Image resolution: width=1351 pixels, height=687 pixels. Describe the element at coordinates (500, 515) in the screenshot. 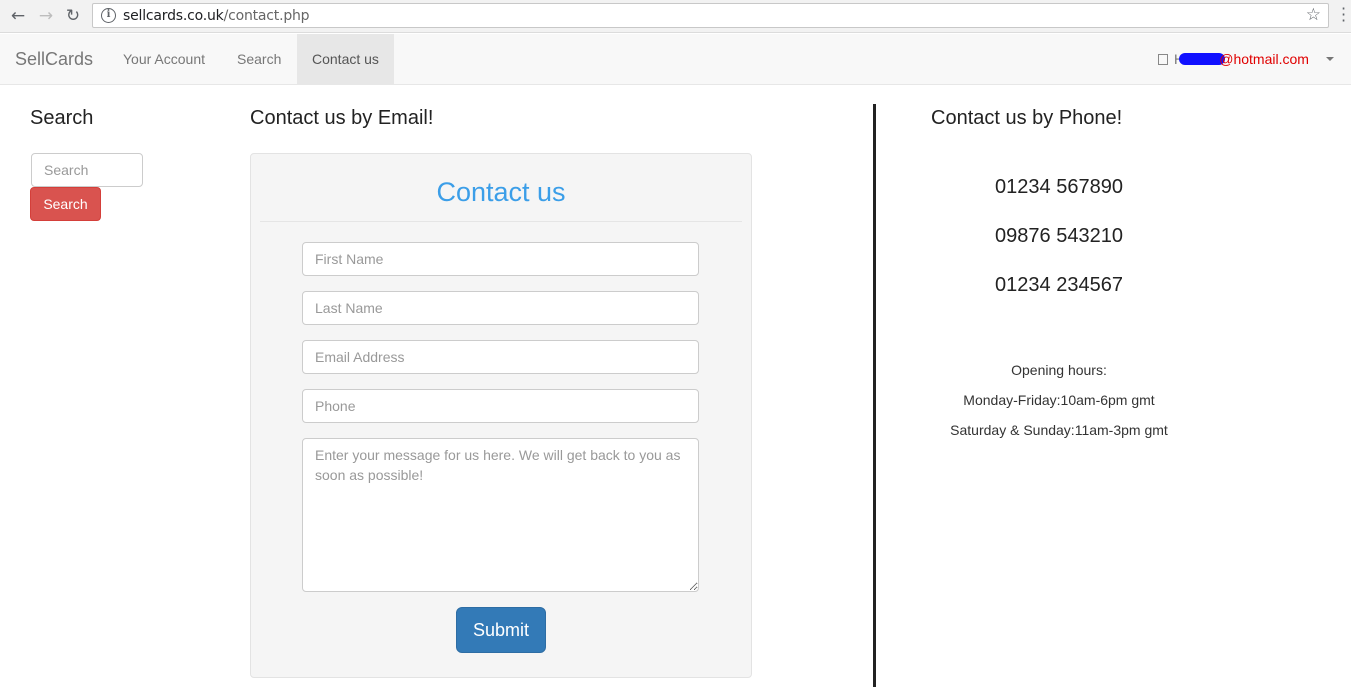

I see `message-textarea` at that location.